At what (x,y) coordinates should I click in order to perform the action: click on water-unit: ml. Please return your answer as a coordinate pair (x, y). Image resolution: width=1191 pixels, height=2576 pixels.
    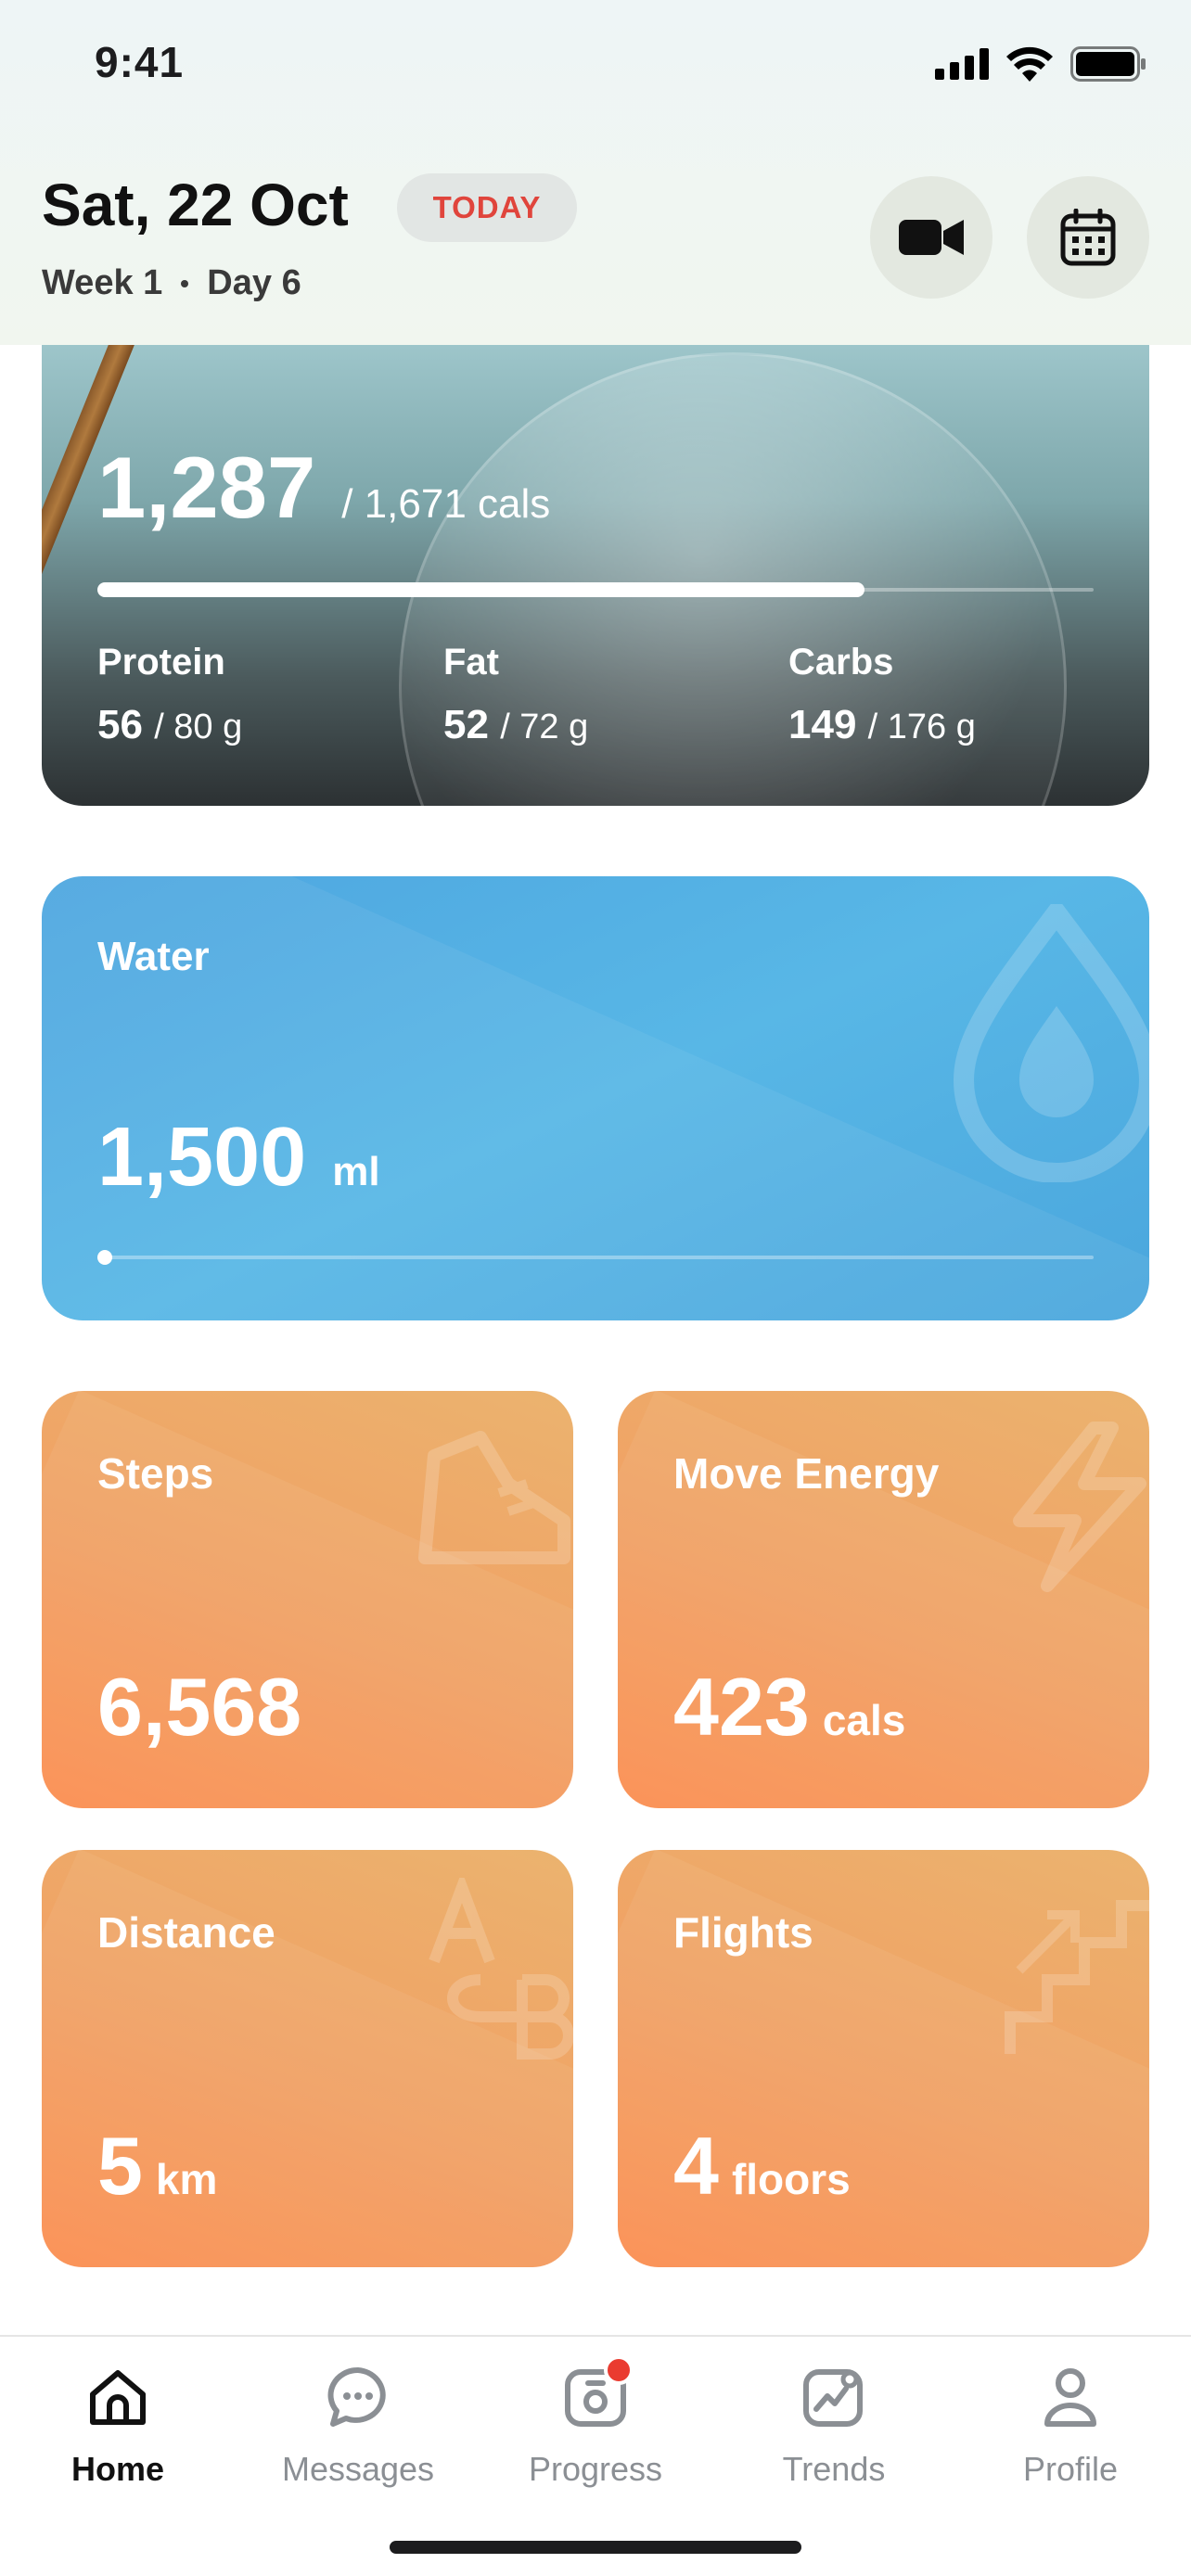
    Looking at the image, I should click on (356, 1171).